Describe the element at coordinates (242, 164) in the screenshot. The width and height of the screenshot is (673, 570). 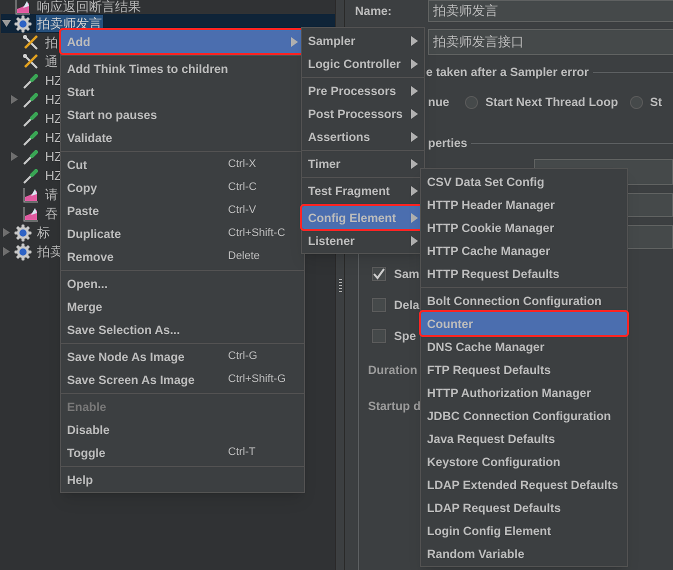
I see `shortcut-label: Ctrl-X` at that location.